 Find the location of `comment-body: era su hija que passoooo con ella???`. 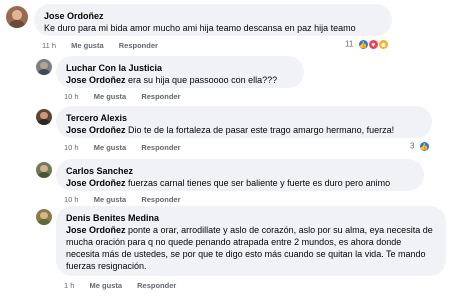

comment-body: era su hija que passoooo con ella??? is located at coordinates (203, 80).